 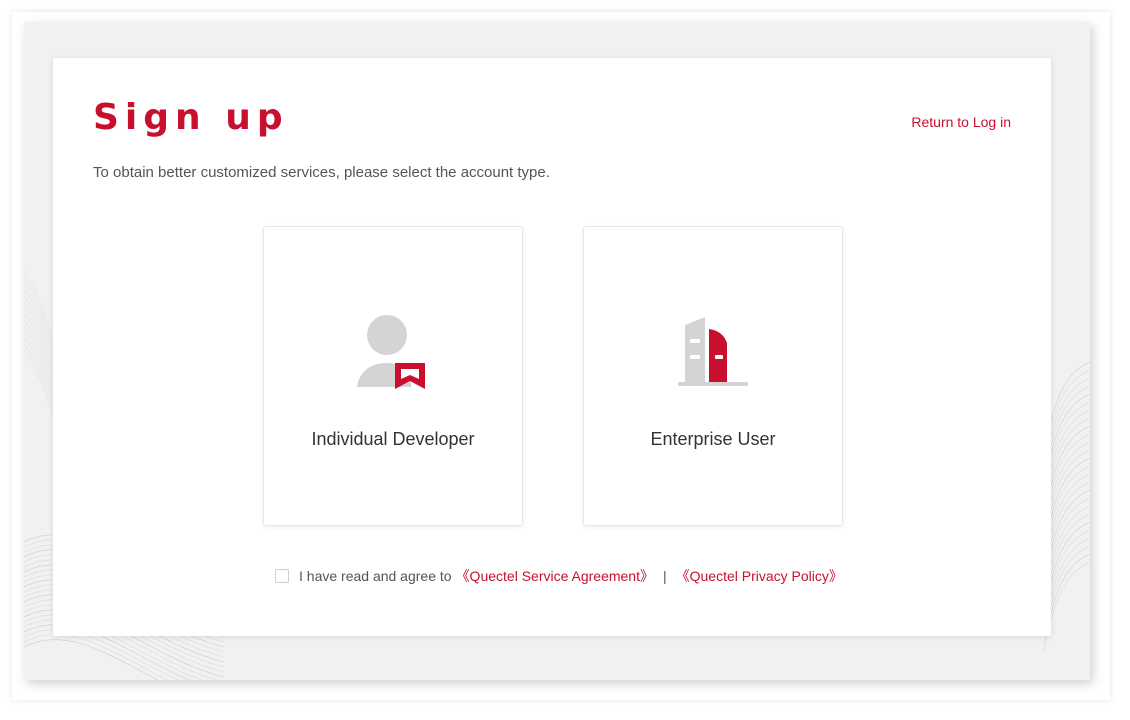 What do you see at coordinates (191, 117) in the screenshot?
I see `page-title: Sign up` at bounding box center [191, 117].